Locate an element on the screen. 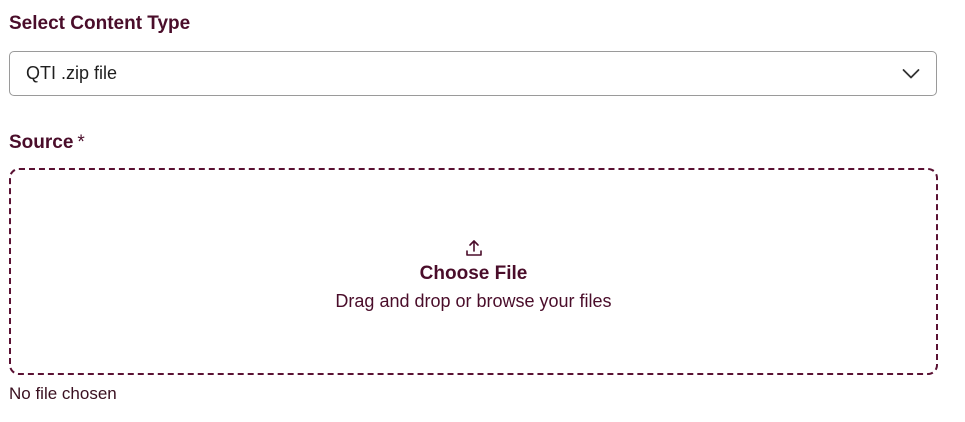 Image resolution: width=965 pixels, height=422 pixels. choose-file-button: Choose File is located at coordinates (474, 274).